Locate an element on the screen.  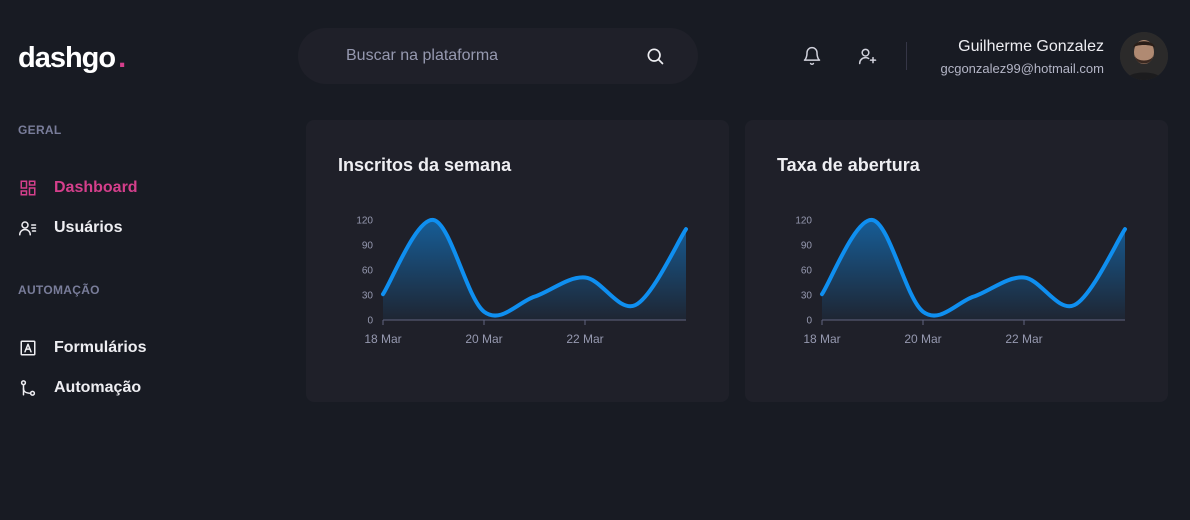
card-title: Inscritos da semana is located at coordinates (425, 165).